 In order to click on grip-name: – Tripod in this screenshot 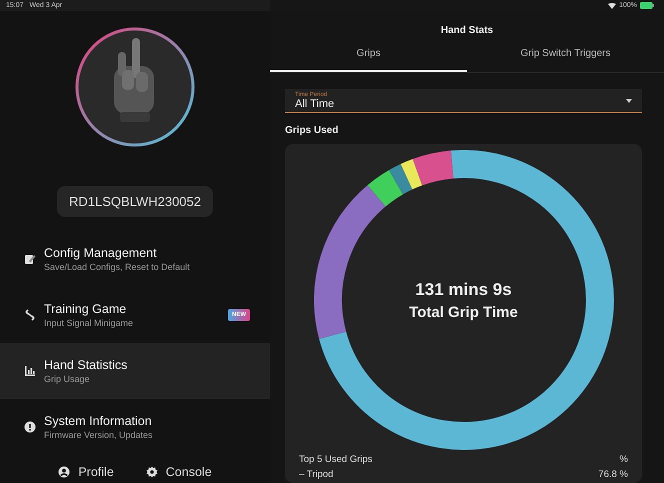, I will do `click(316, 474)`.